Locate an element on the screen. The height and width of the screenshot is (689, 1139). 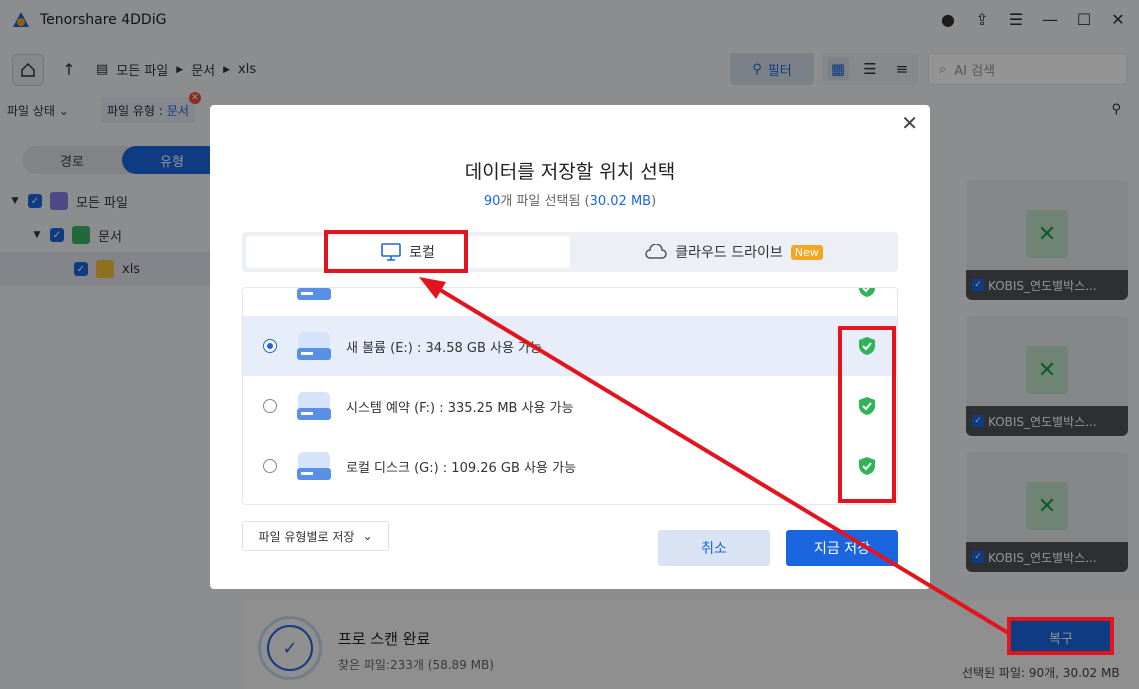
selected-count: 90 is located at coordinates (492, 201).